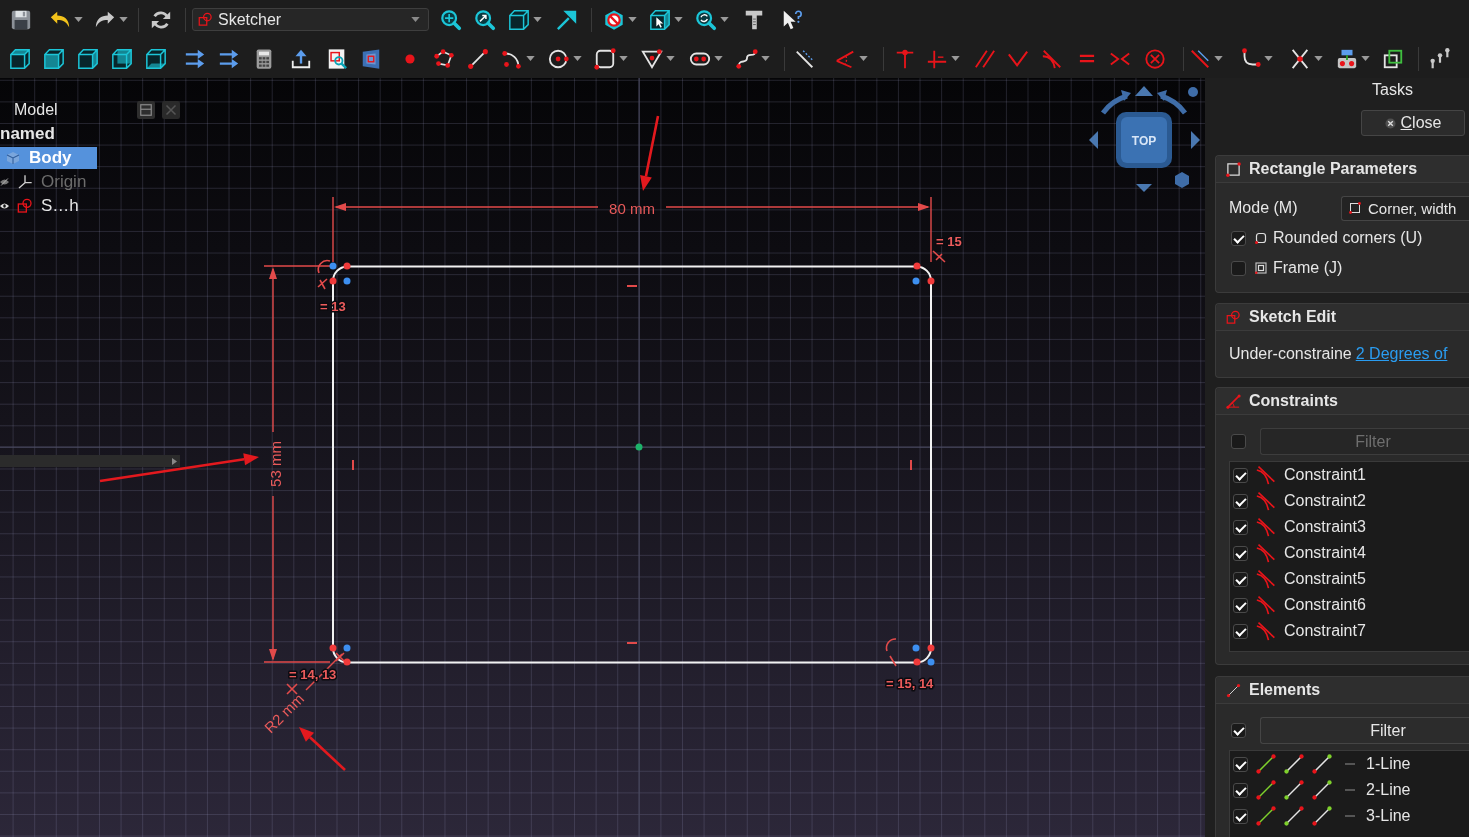 The height and width of the screenshot is (837, 1469). Describe the element at coordinates (1300, 58) in the screenshot. I see `cross-lines-icon` at that location.